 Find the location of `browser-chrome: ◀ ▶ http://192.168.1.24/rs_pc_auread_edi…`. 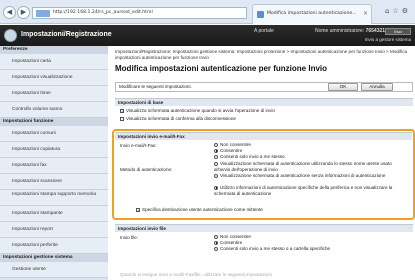

browser-chrome: ◀ ▶ http://192.168.1.24/rs_pc_auread_edi… is located at coordinates (207, 12).